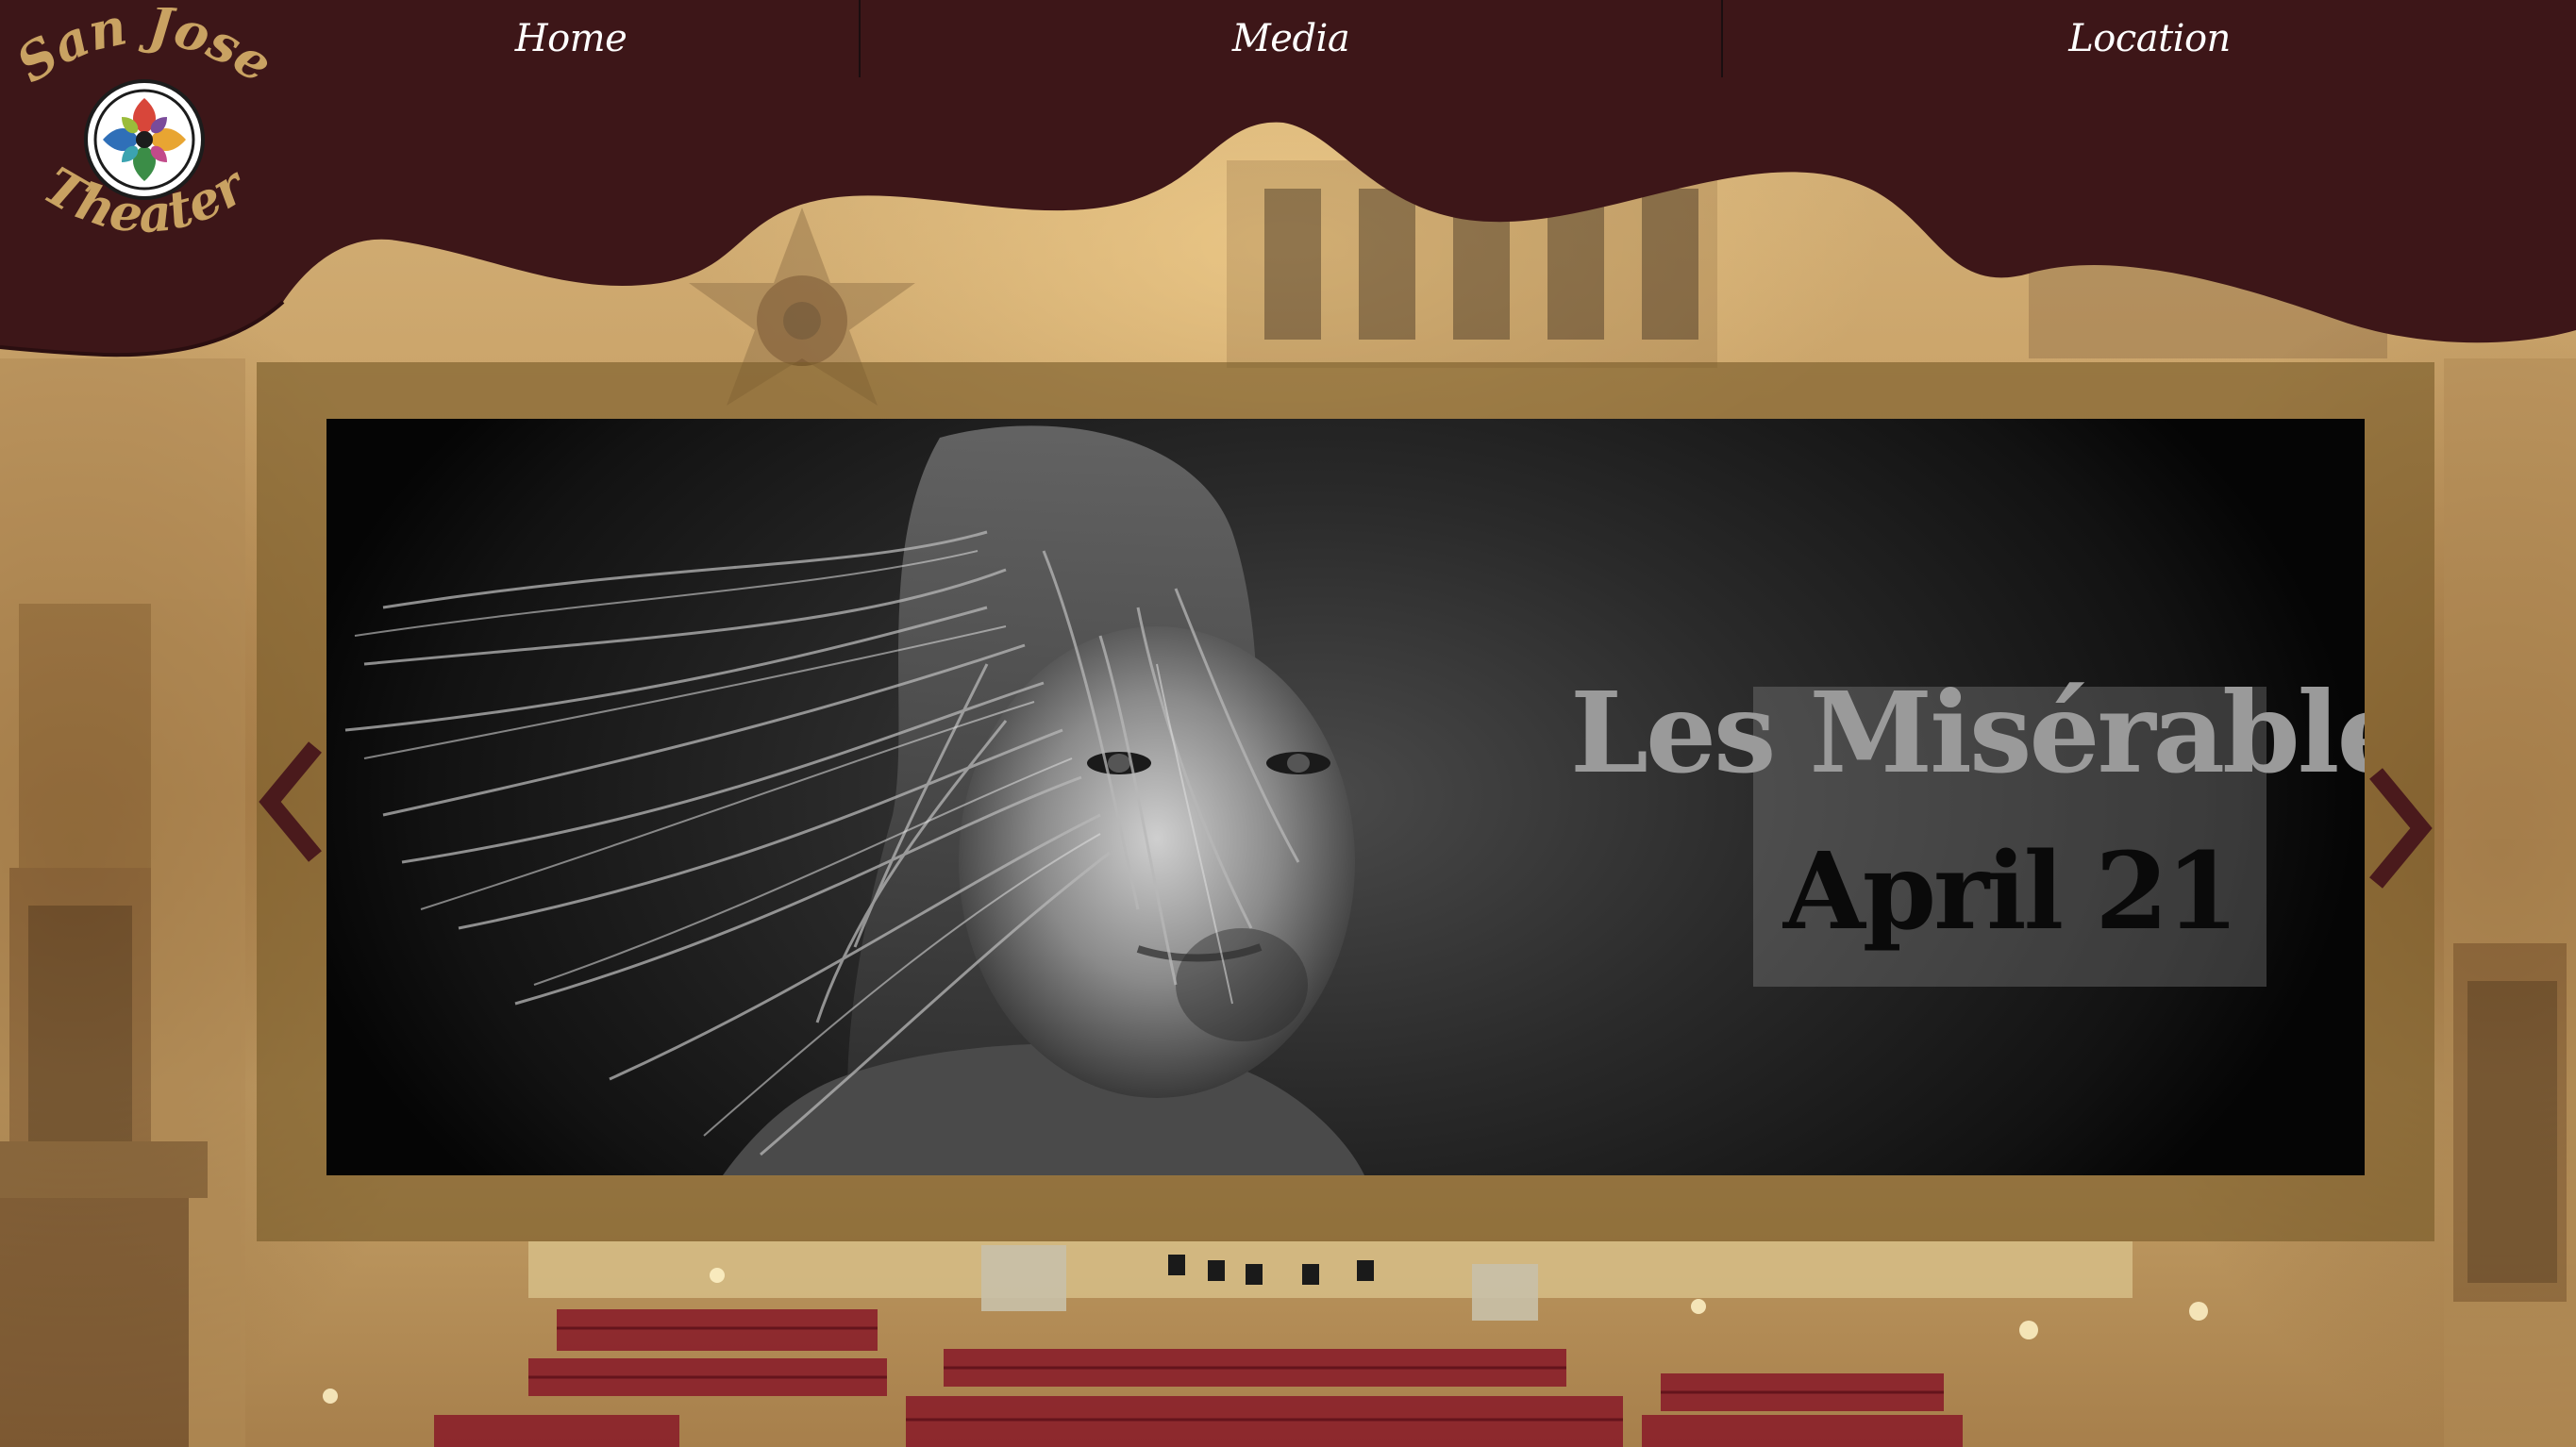 This screenshot has width=2576, height=1447. I want to click on nav-media: Media, so click(1291, 39).